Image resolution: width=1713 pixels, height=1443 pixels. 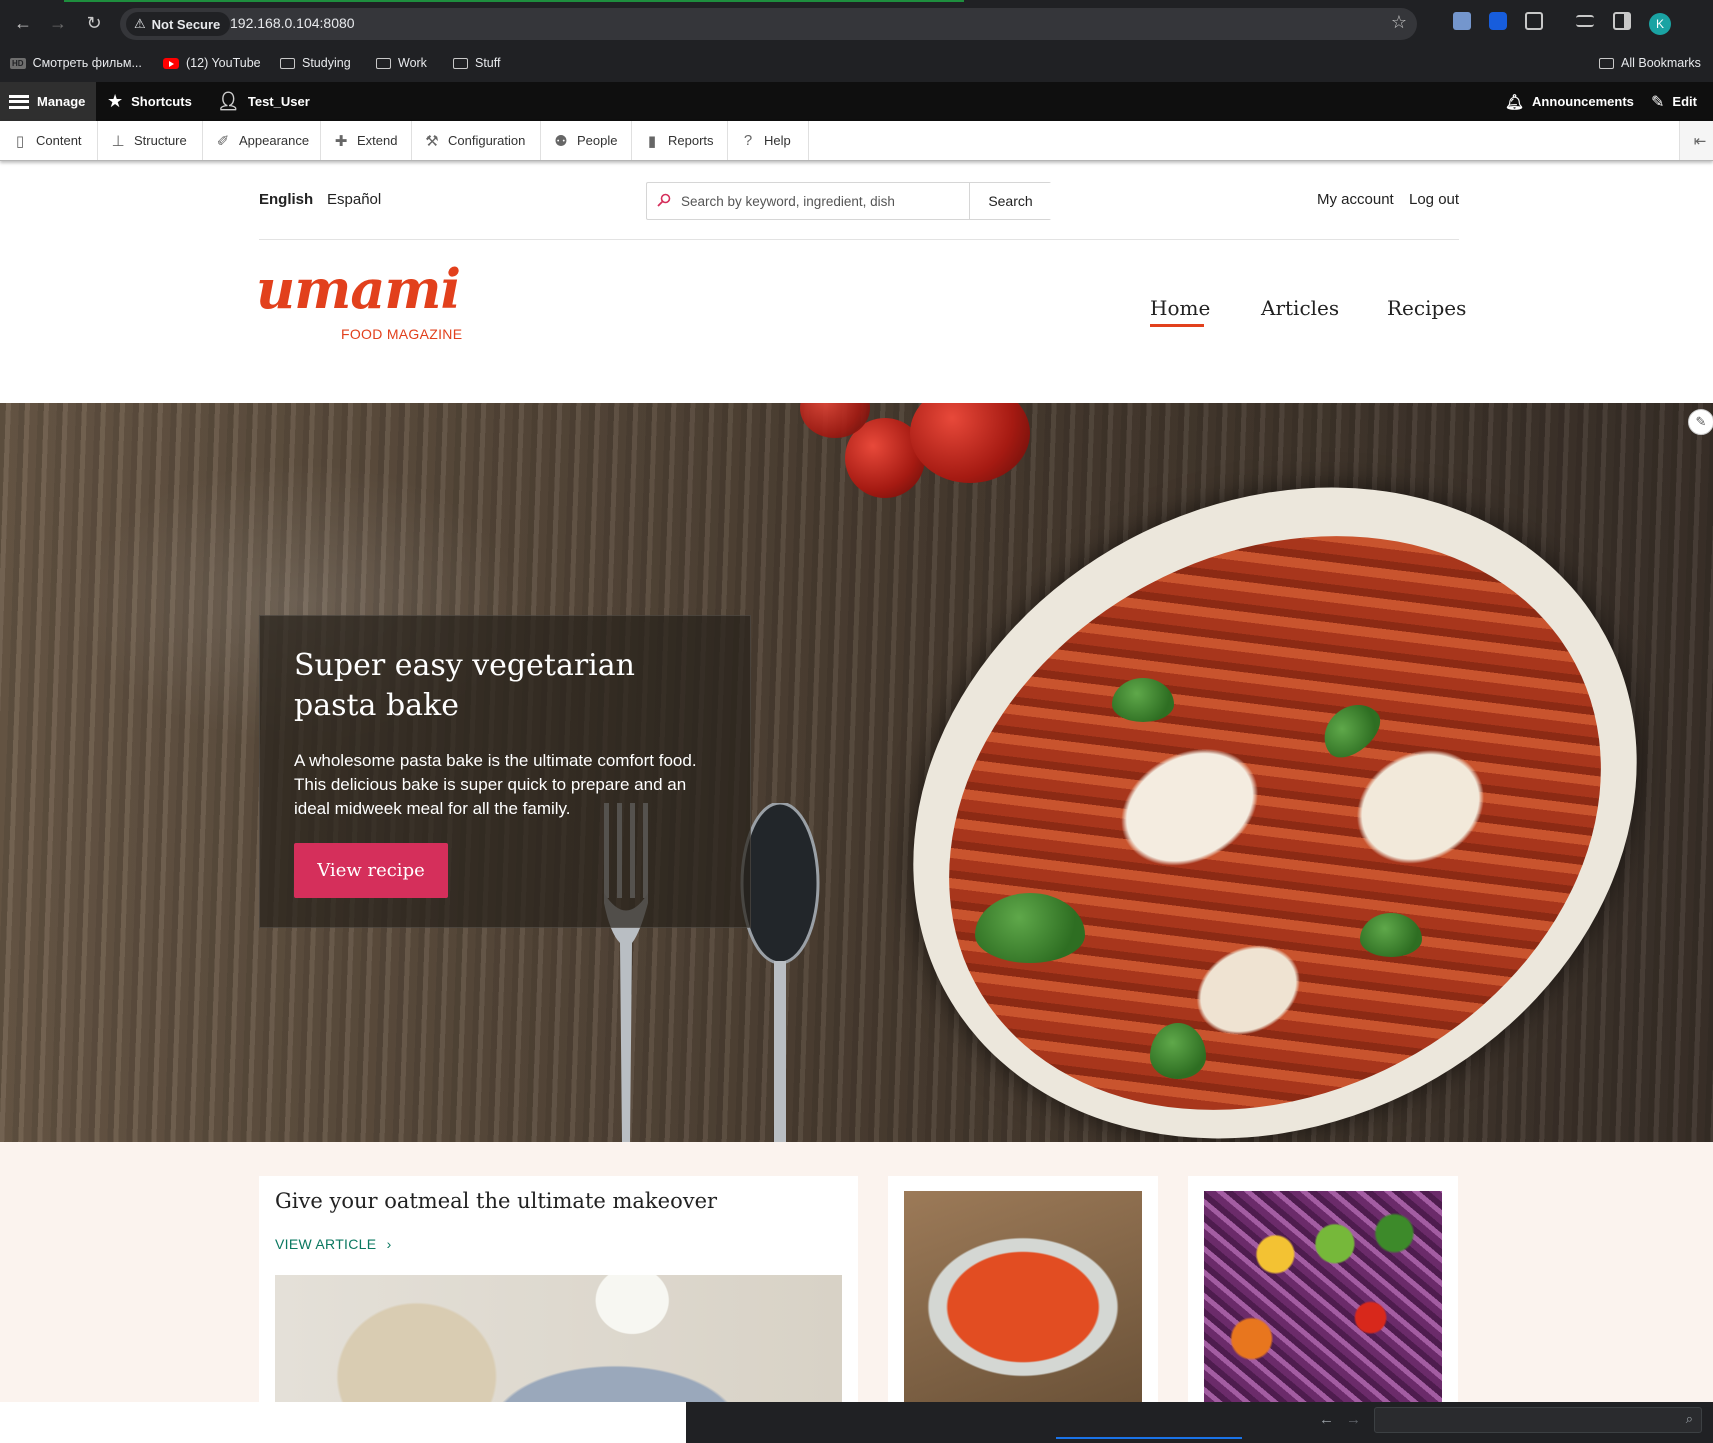 What do you see at coordinates (1323, 1296) in the screenshot?
I see `salad-image` at bounding box center [1323, 1296].